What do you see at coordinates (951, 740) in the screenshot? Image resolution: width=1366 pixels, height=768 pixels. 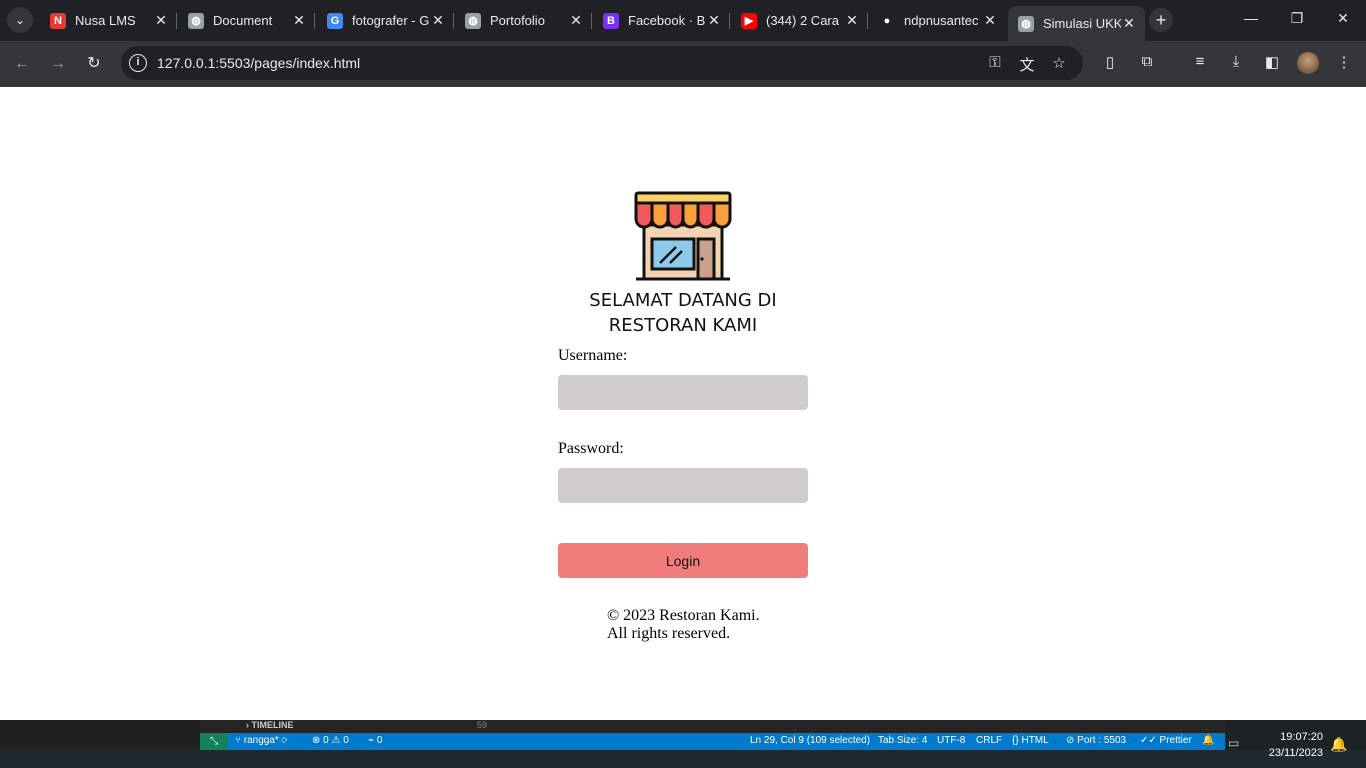 I see `encoding: UTF-8` at bounding box center [951, 740].